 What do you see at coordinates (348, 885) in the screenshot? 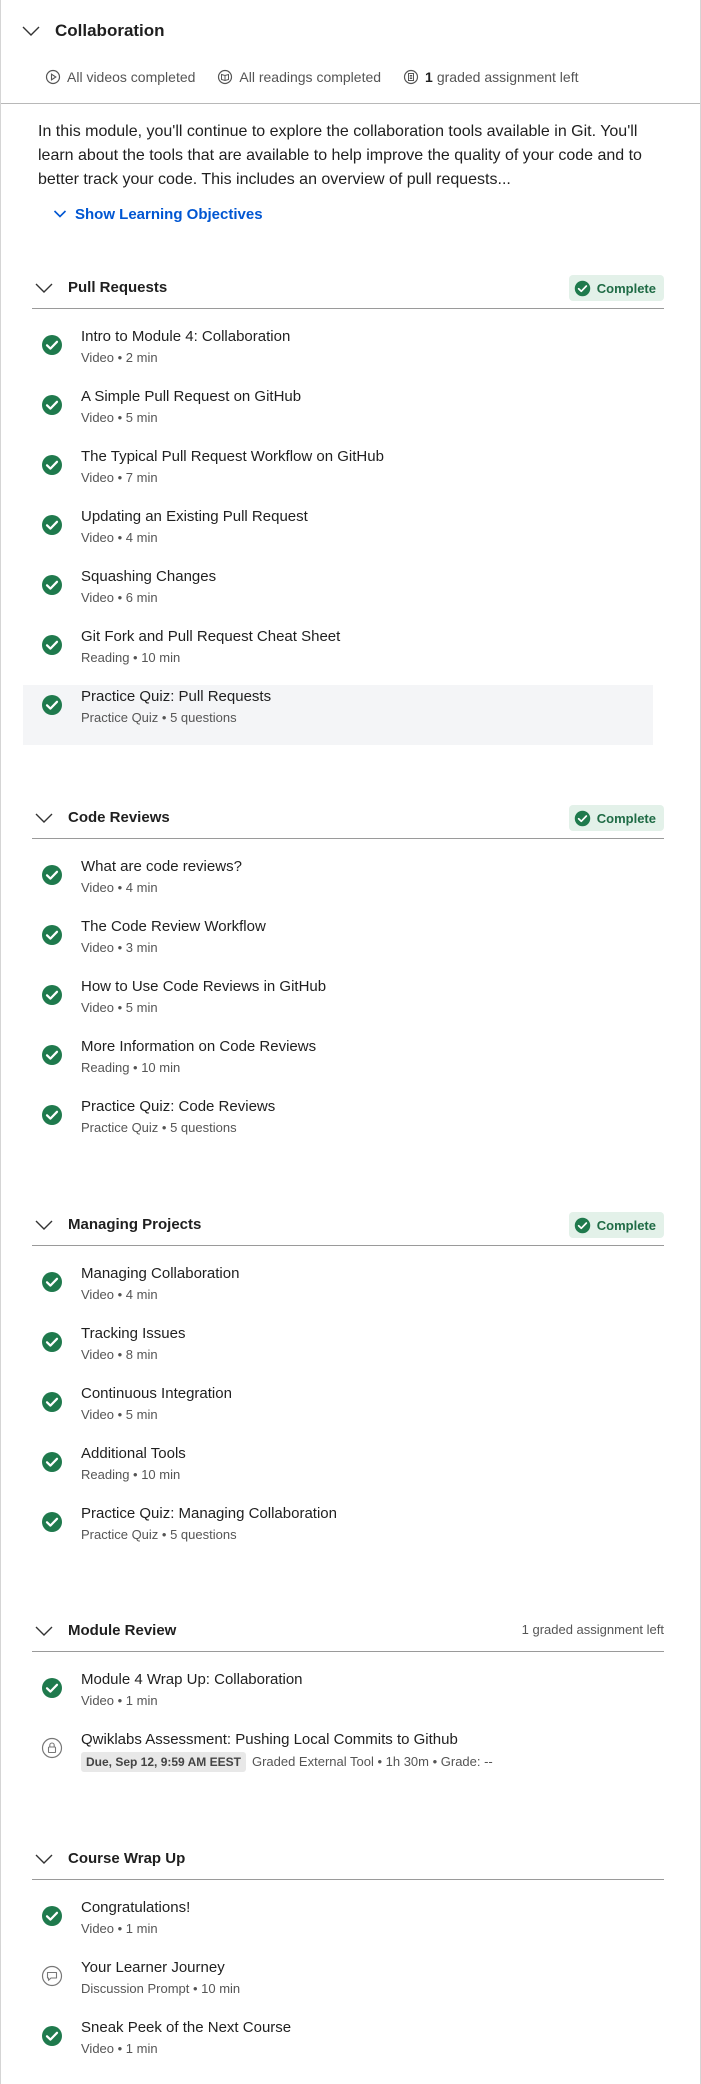
I see `list-item: What are code reviews? Video • 4 min` at bounding box center [348, 885].